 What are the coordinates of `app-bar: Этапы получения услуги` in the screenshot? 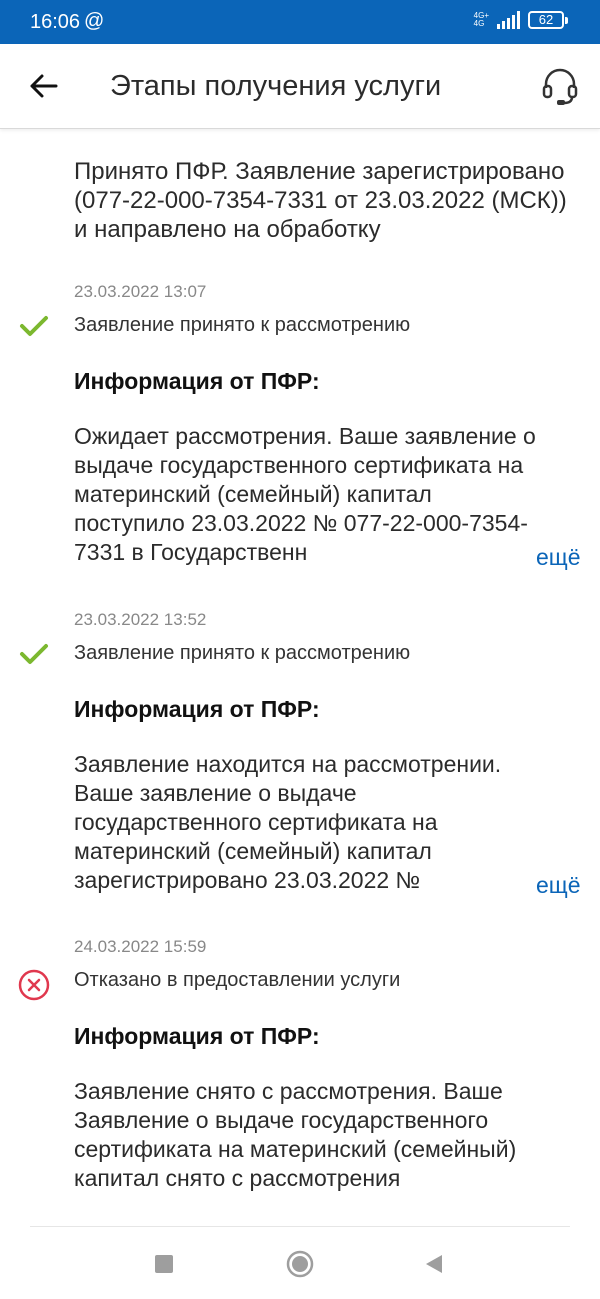 It's located at (300, 86).